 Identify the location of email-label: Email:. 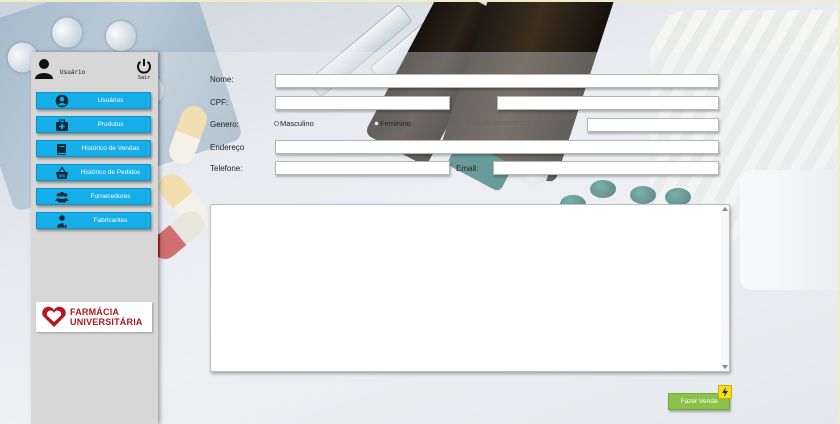
(467, 168).